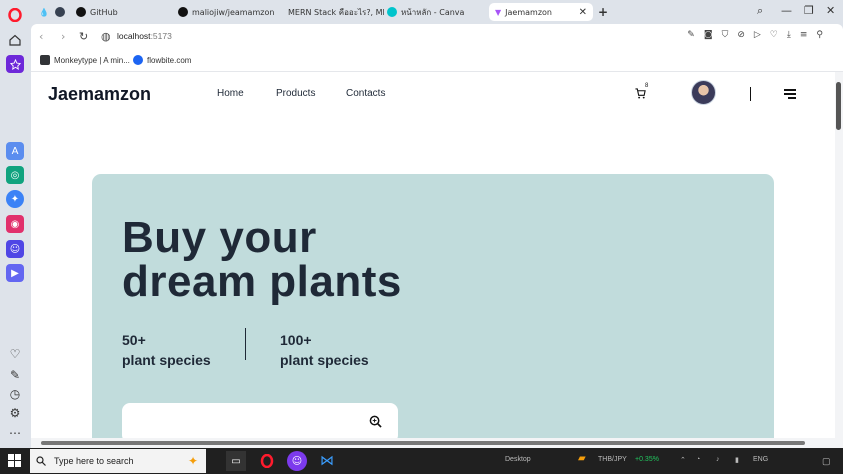 The height and width of the screenshot is (474, 843). I want to click on discord-icon: ☺, so click(15, 249).